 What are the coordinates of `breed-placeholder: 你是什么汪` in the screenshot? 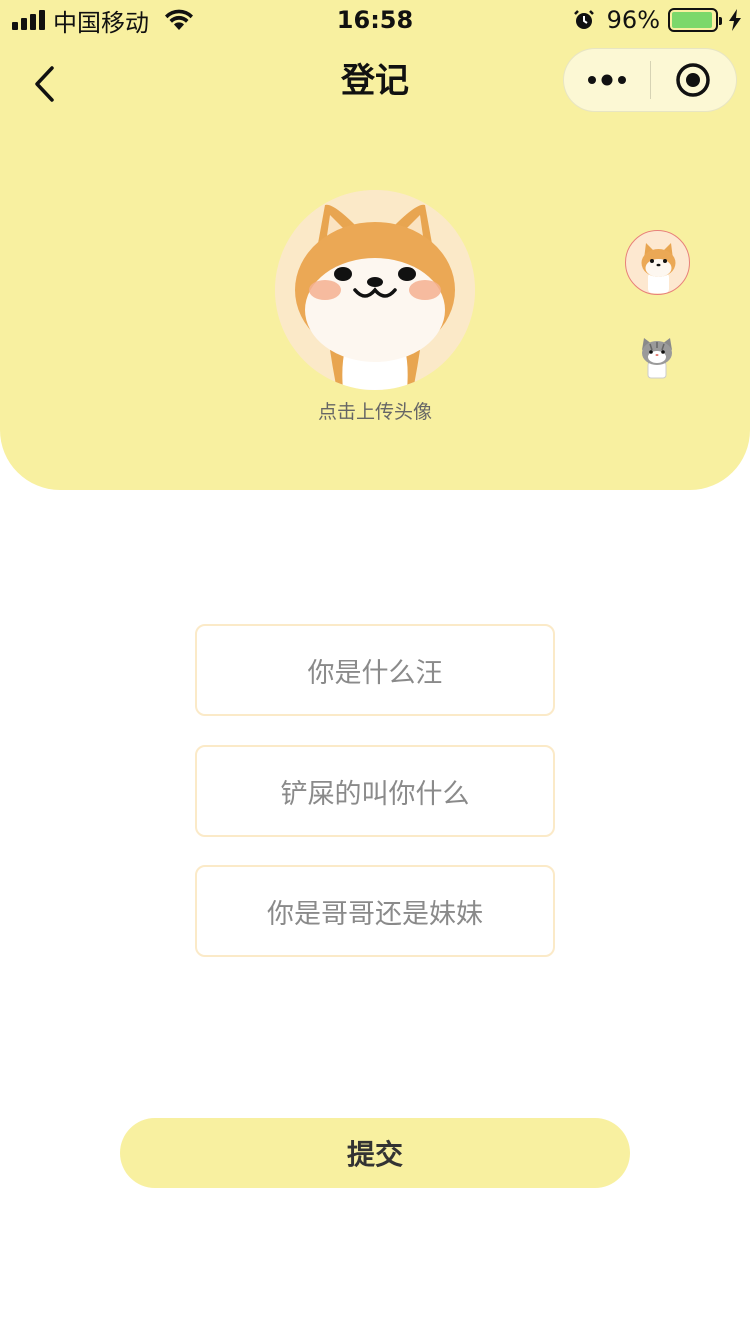 It's located at (375, 673).